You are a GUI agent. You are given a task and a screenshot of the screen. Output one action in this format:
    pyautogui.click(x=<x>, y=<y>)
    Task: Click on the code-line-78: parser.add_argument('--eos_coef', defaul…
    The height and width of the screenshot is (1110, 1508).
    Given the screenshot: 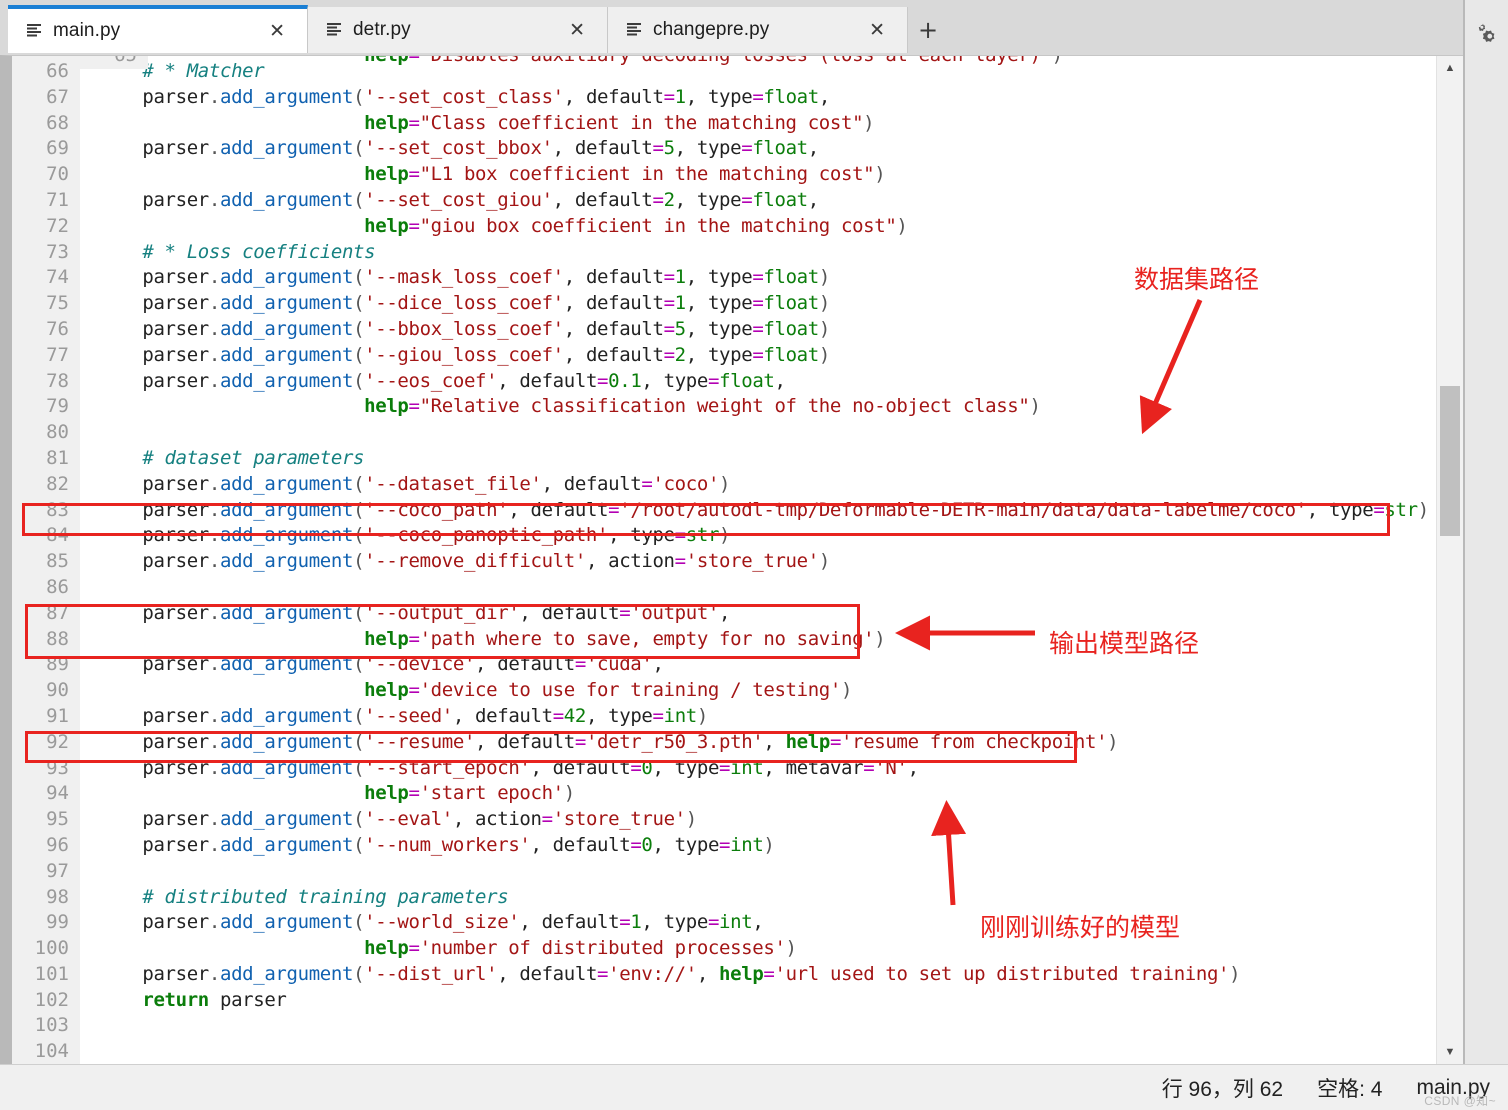 What is the action you would take?
    pyautogui.click(x=442, y=380)
    